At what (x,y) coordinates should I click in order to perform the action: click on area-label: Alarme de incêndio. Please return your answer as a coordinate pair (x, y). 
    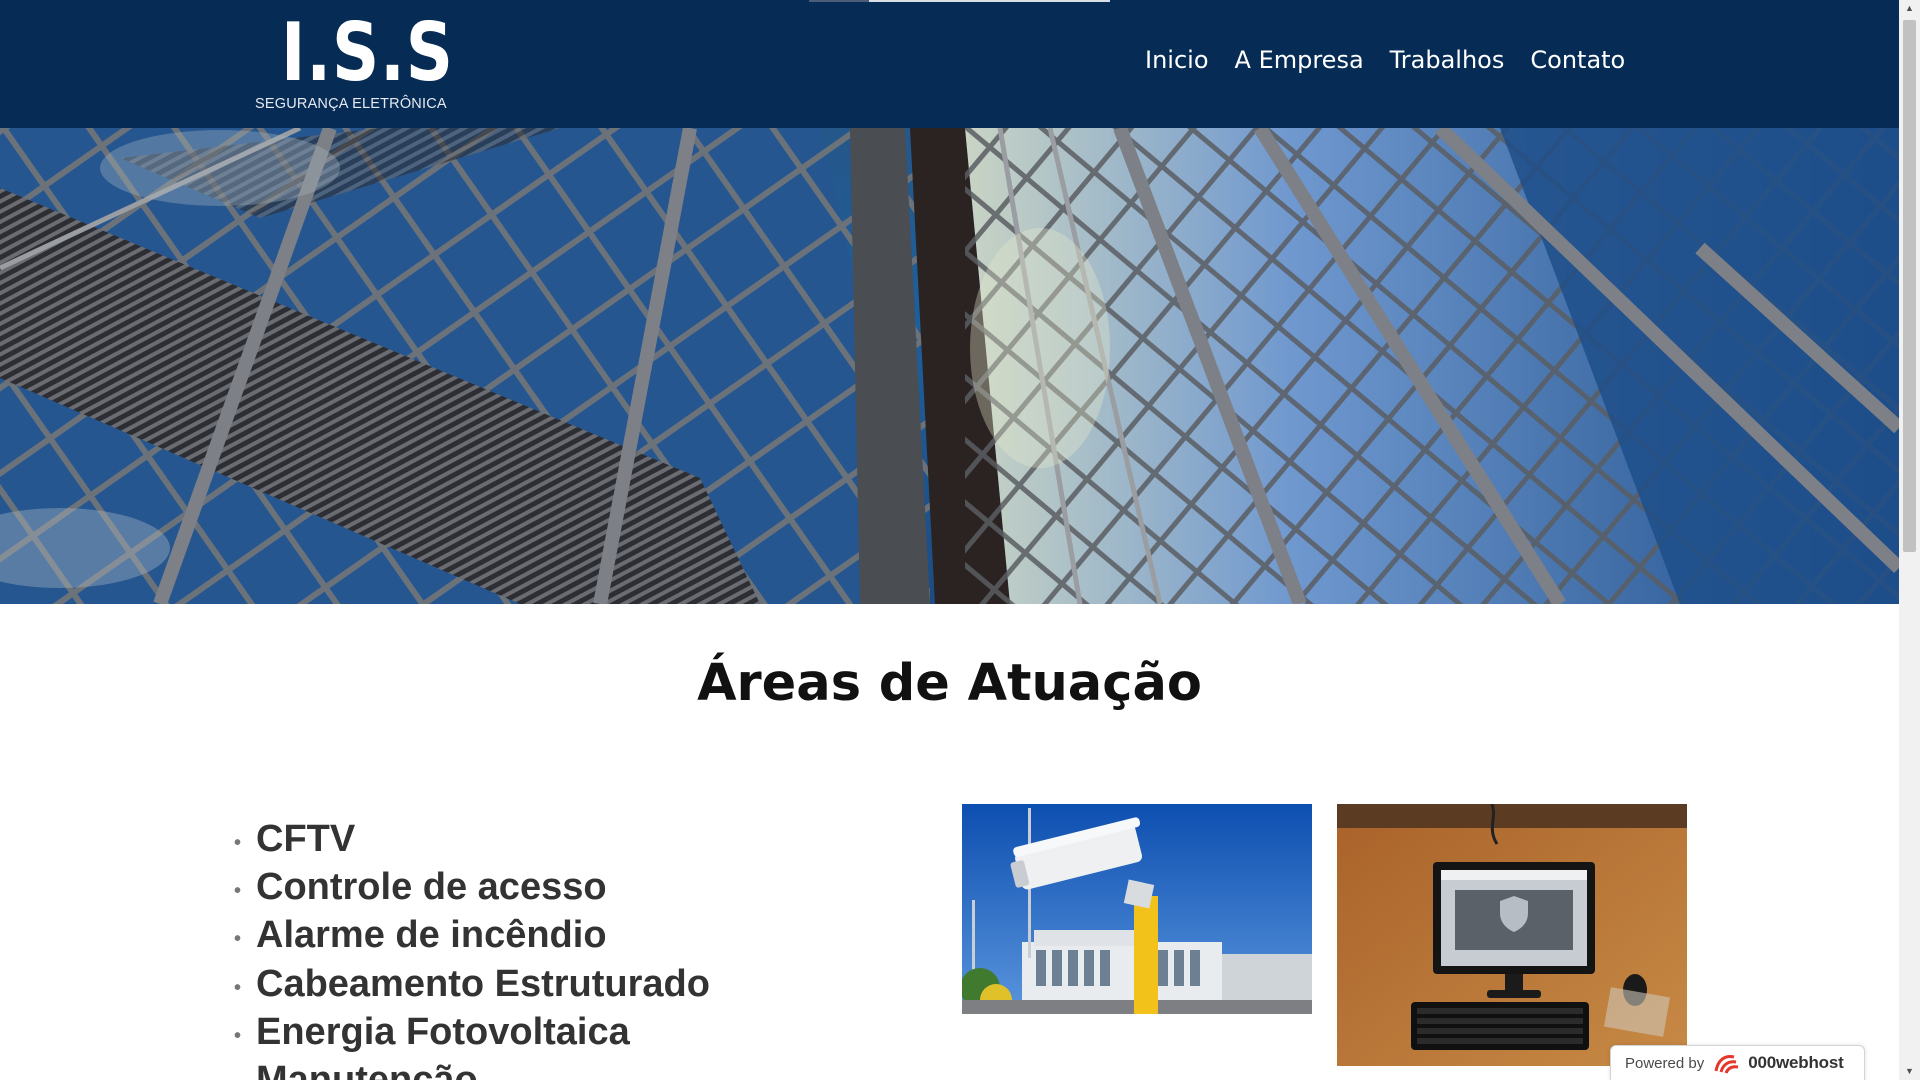
    Looking at the image, I should click on (431, 935).